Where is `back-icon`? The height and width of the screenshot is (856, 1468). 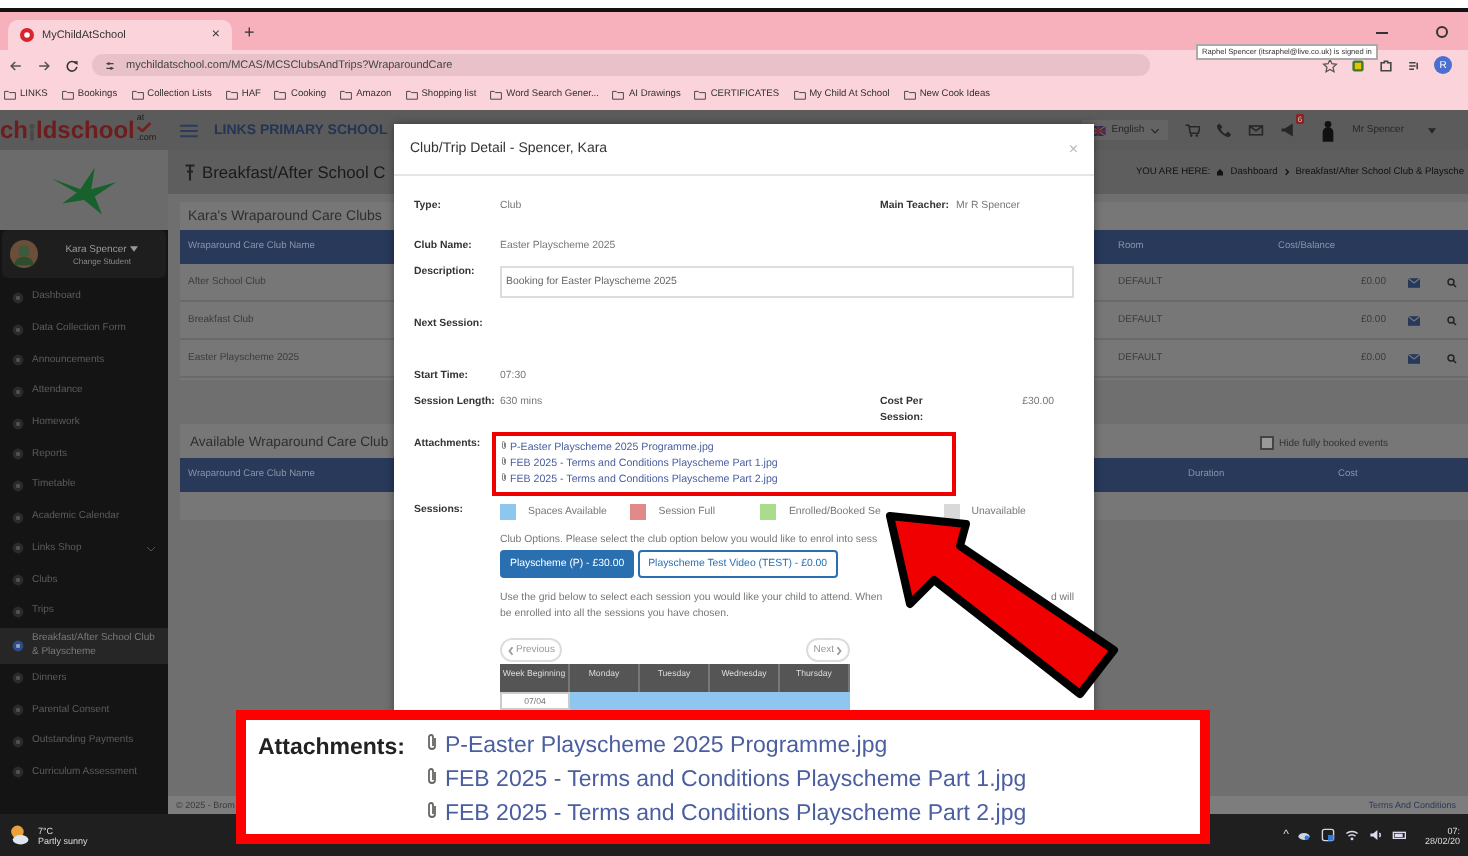
back-icon is located at coordinates (16, 65).